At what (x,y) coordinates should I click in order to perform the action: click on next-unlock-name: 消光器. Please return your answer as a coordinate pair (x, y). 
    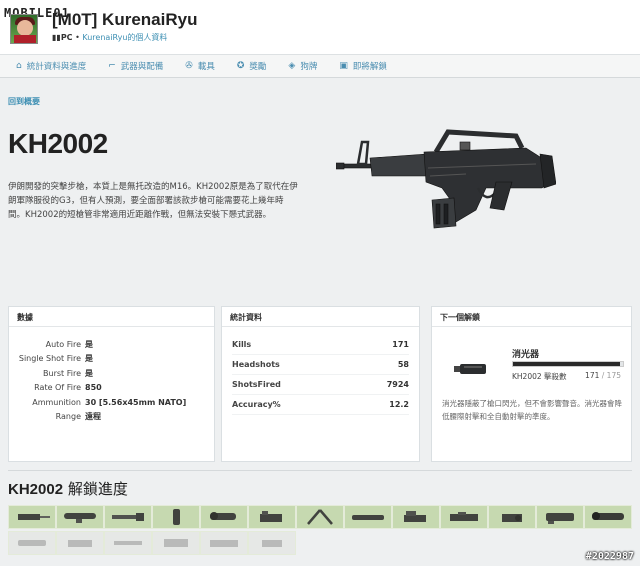
    Looking at the image, I should click on (526, 355).